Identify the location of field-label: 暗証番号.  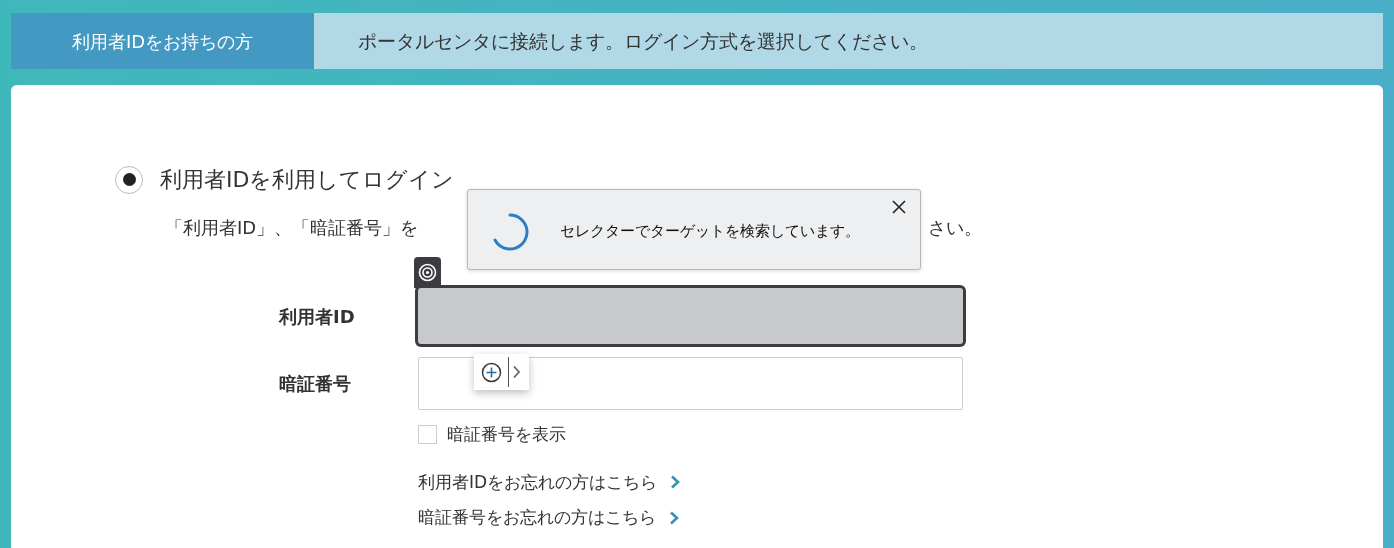
(315, 384).